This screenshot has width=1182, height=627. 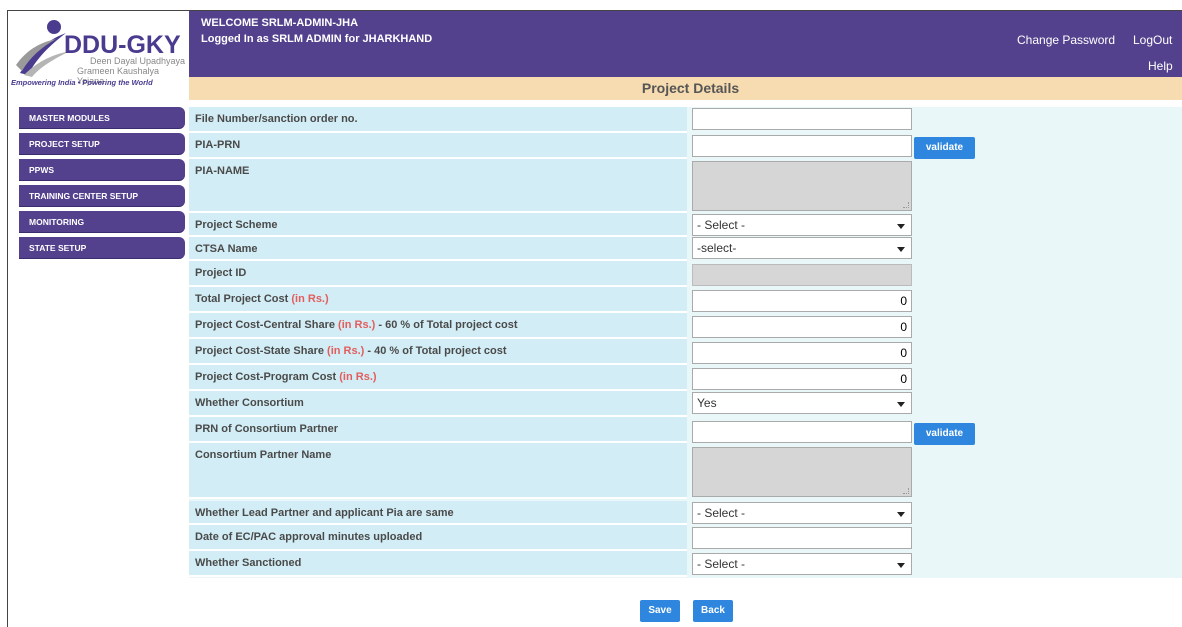 What do you see at coordinates (802, 538) in the screenshot?
I see `ec-pac-date-input` at bounding box center [802, 538].